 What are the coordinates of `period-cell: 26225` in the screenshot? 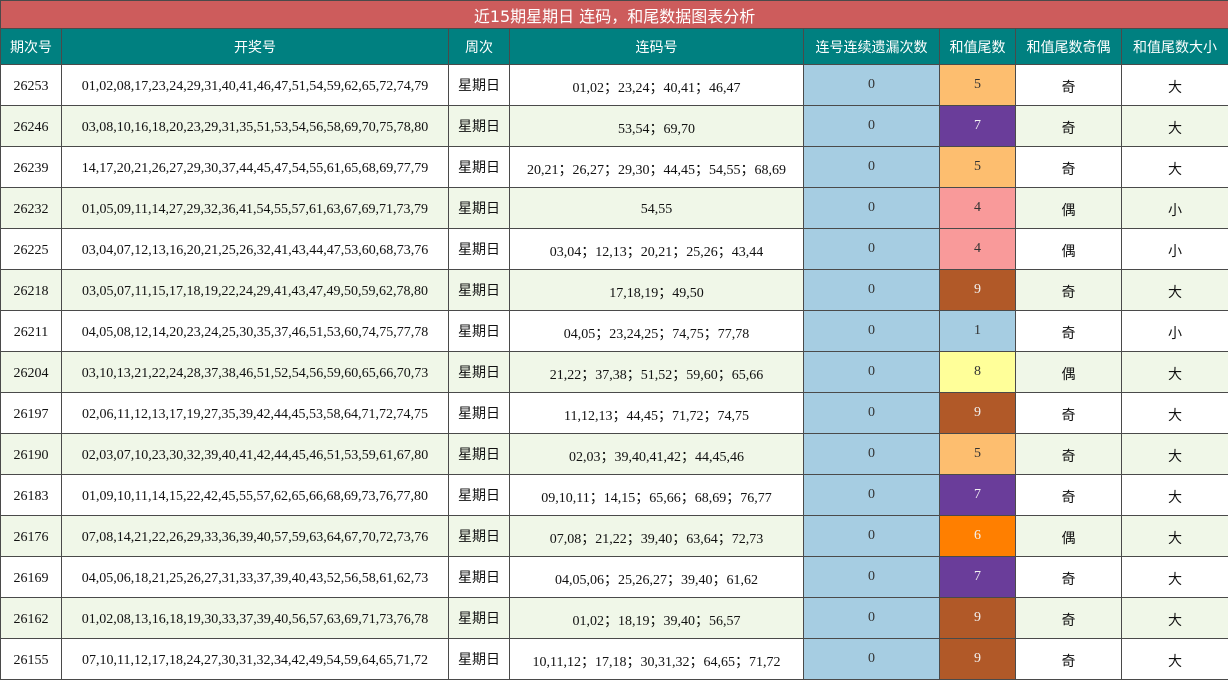 It's located at (31, 249).